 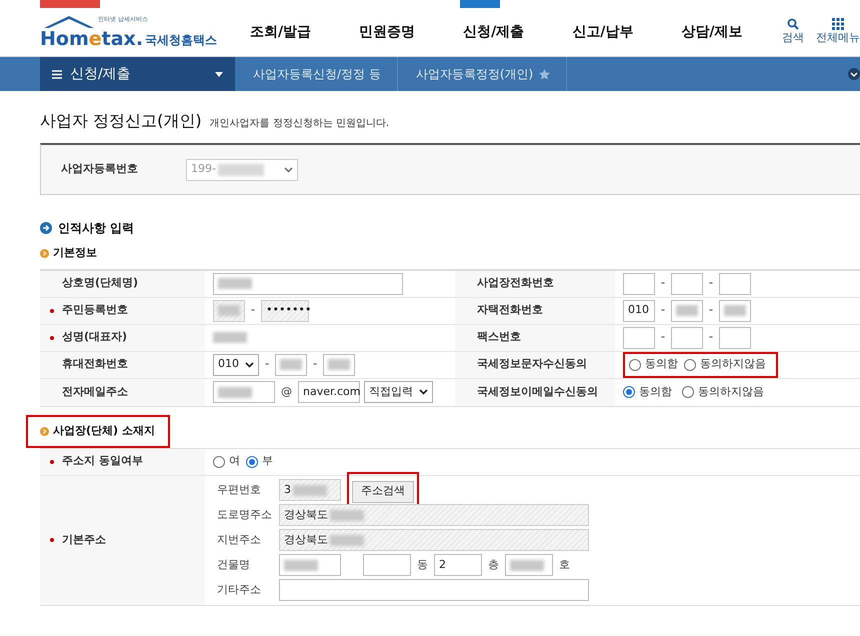 What do you see at coordinates (544, 74) in the screenshot?
I see `star-icon` at bounding box center [544, 74].